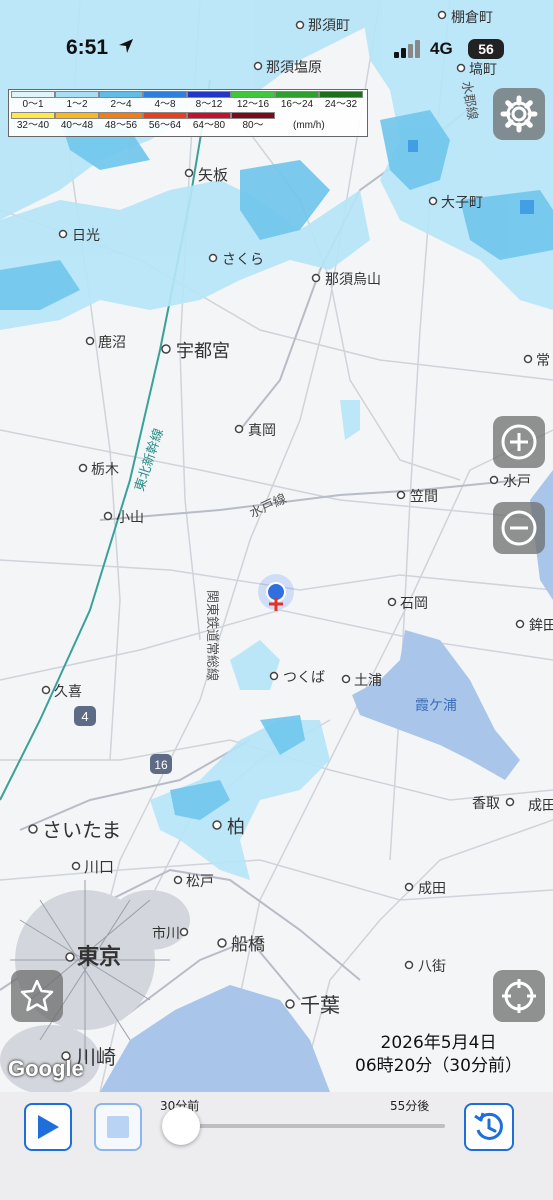  I want to click on favorite-button, so click(37, 996).